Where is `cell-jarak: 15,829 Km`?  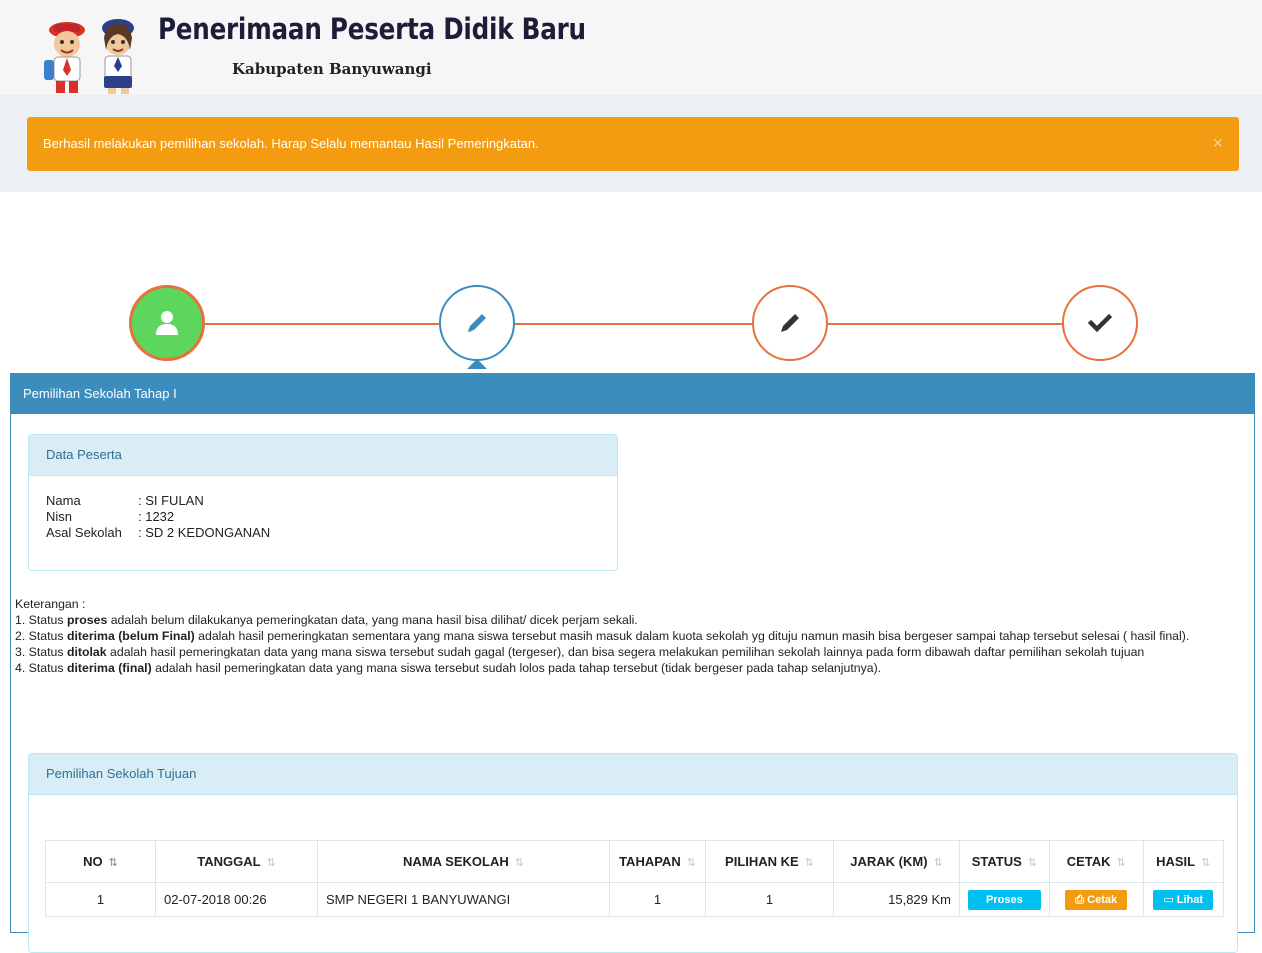
cell-jarak: 15,829 Km is located at coordinates (896, 899).